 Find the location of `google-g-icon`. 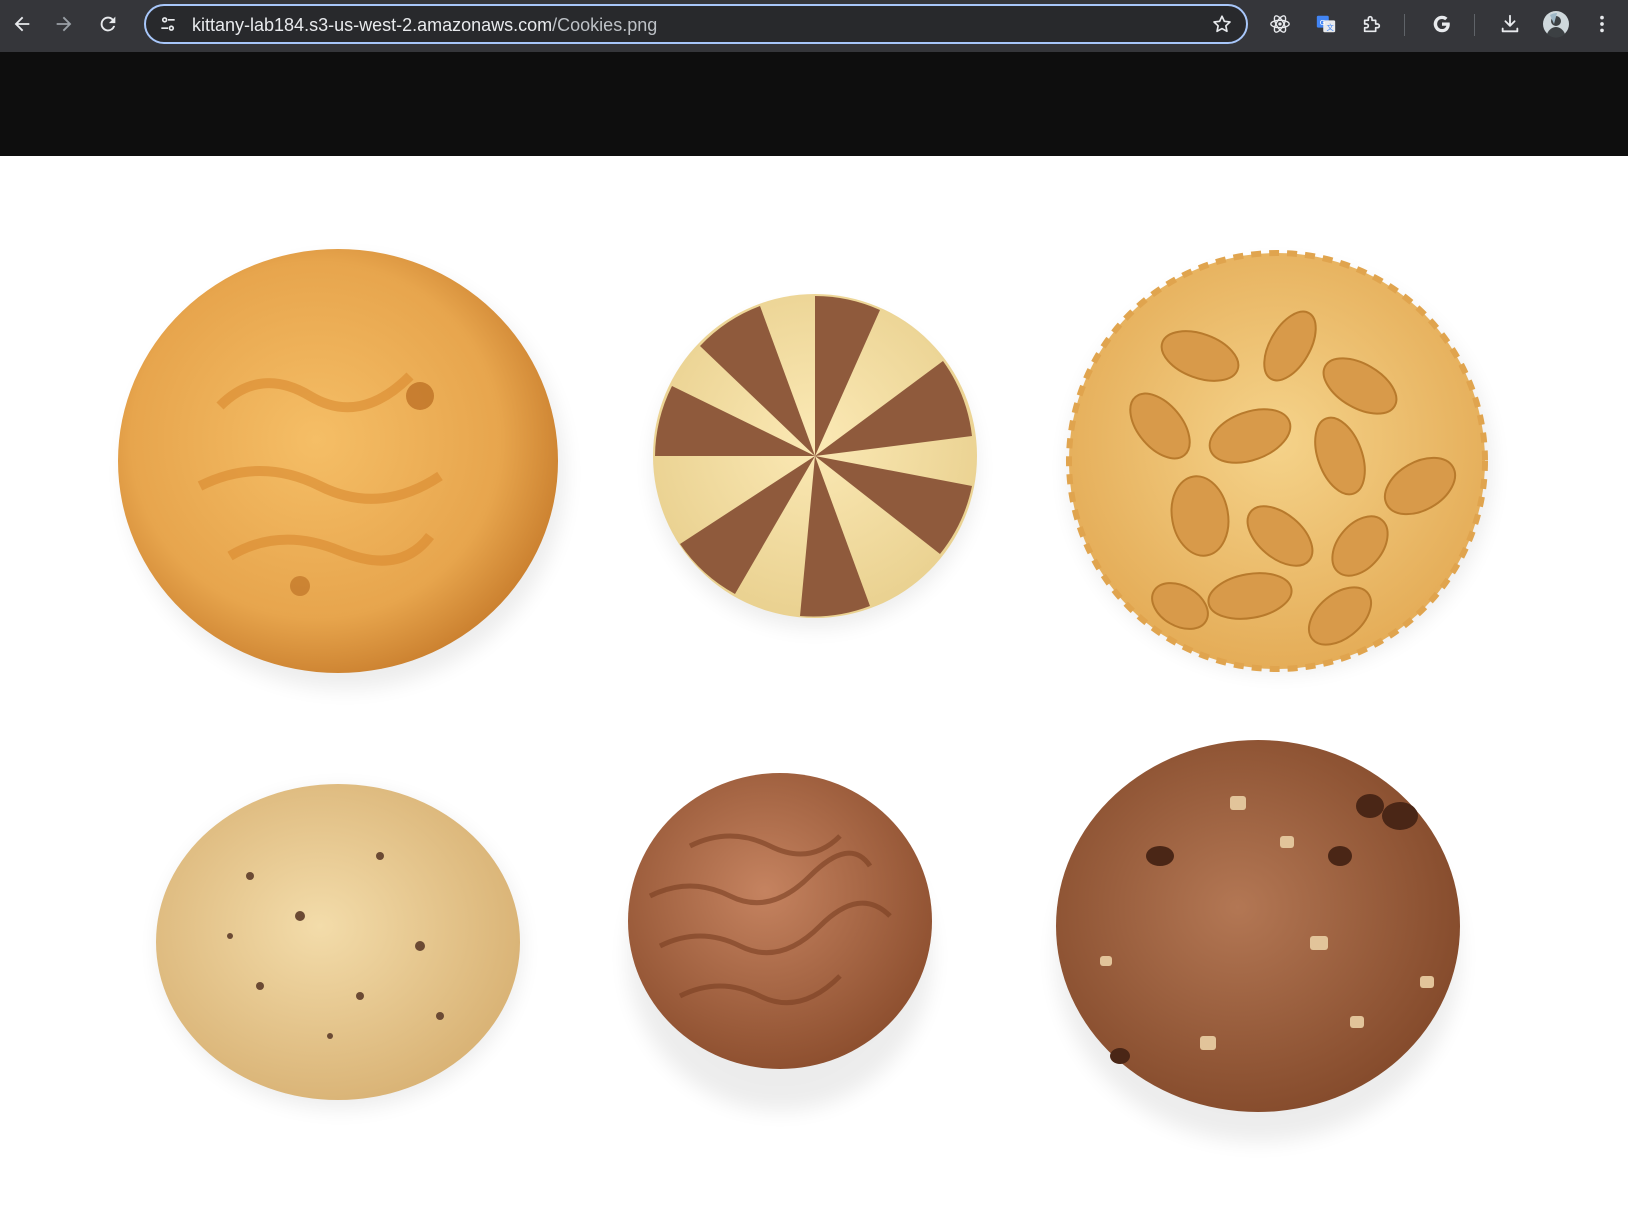

google-g-icon is located at coordinates (1441, 24).